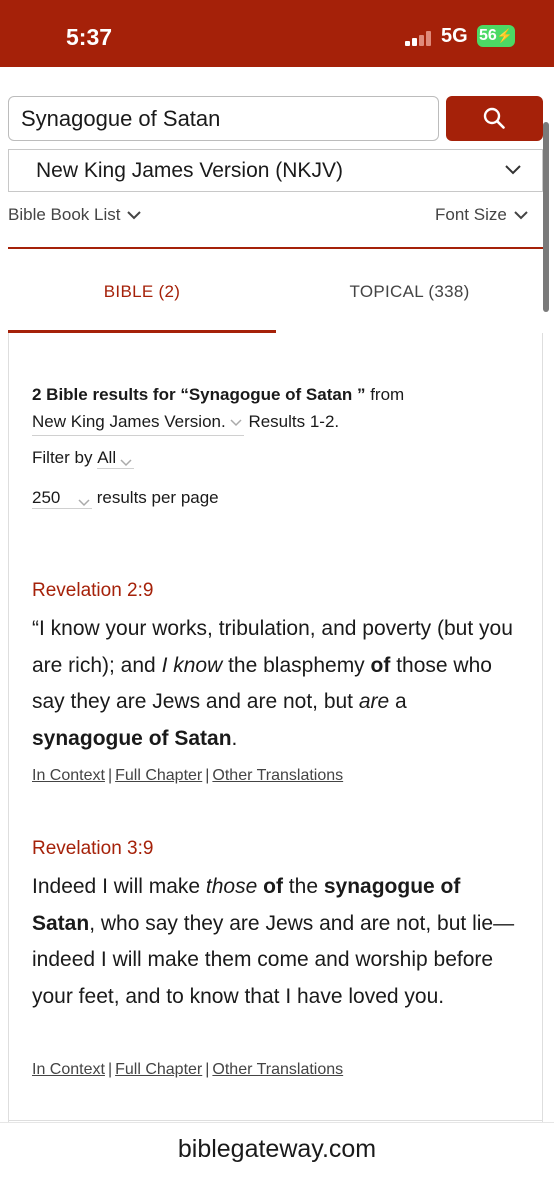  What do you see at coordinates (157, 497) in the screenshot?
I see `per-page-label: results per page` at bounding box center [157, 497].